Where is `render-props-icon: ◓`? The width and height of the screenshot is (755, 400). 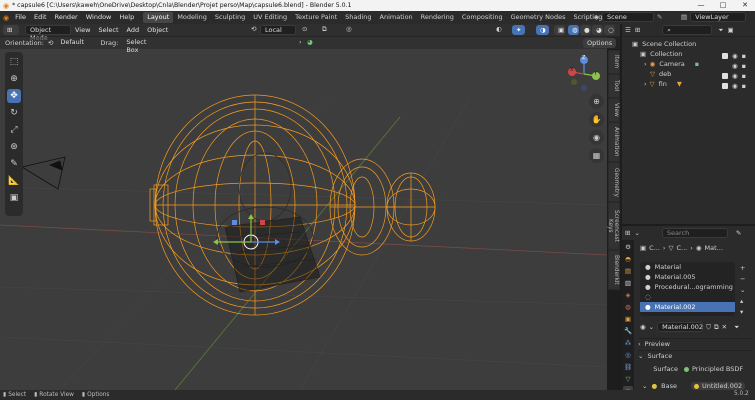 render-props-icon: ◓ is located at coordinates (628, 259).